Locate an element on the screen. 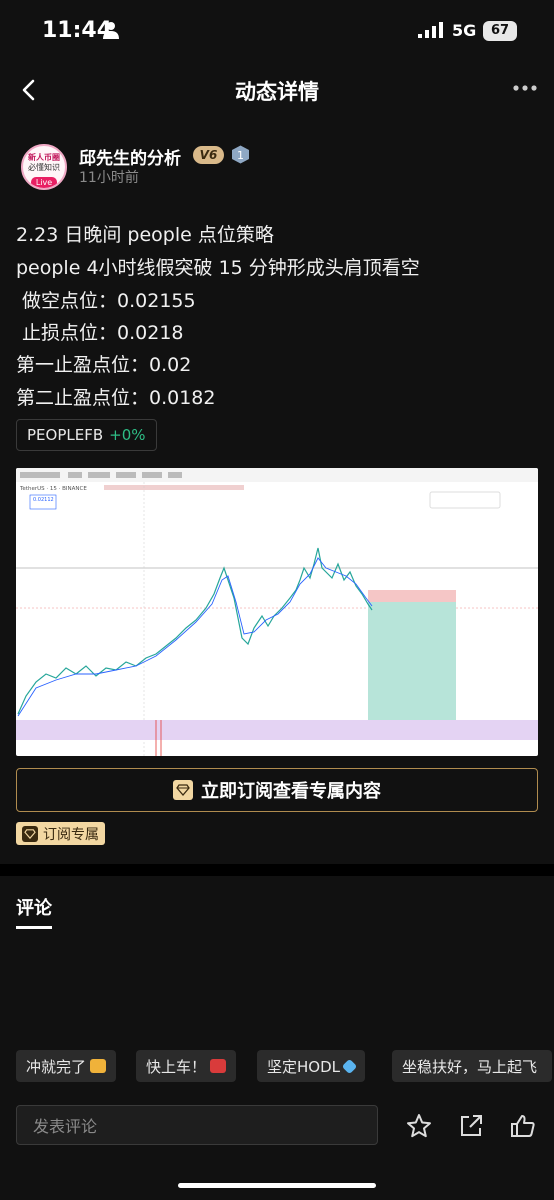 This screenshot has height=1200, width=554. comments-tab: 评论 is located at coordinates (34, 907).